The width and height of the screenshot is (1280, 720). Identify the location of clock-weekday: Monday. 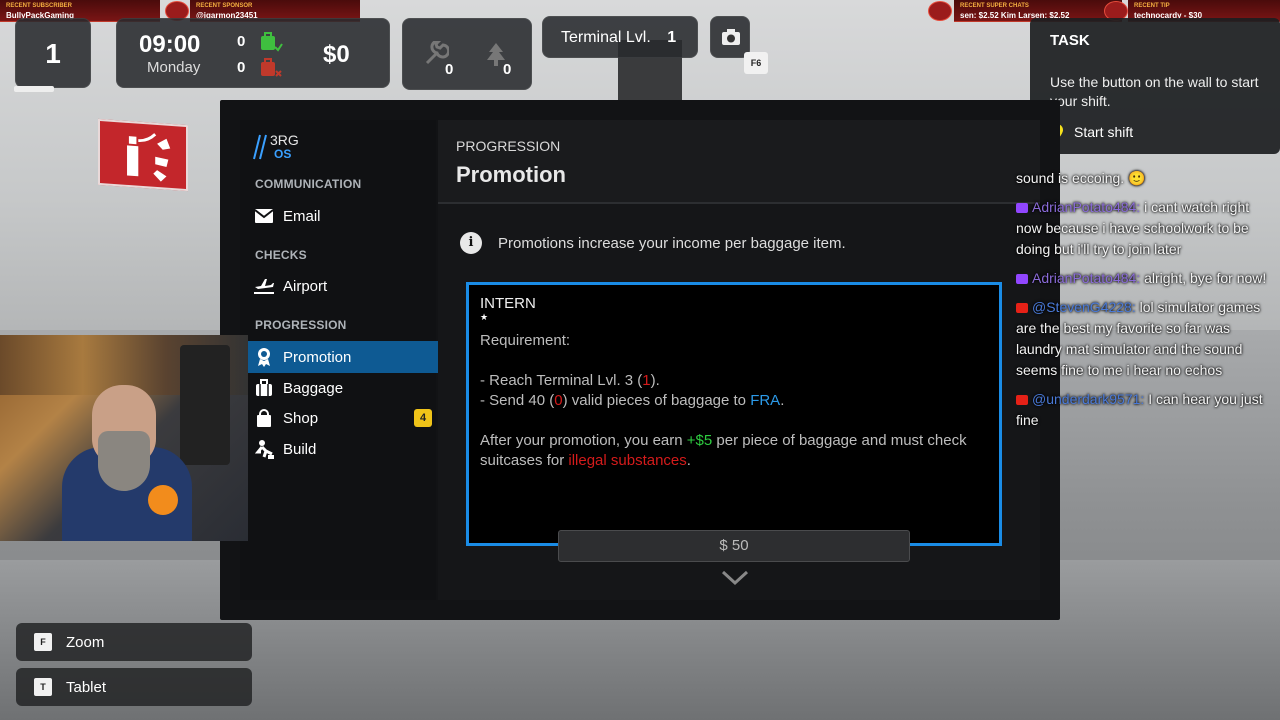
(174, 67).